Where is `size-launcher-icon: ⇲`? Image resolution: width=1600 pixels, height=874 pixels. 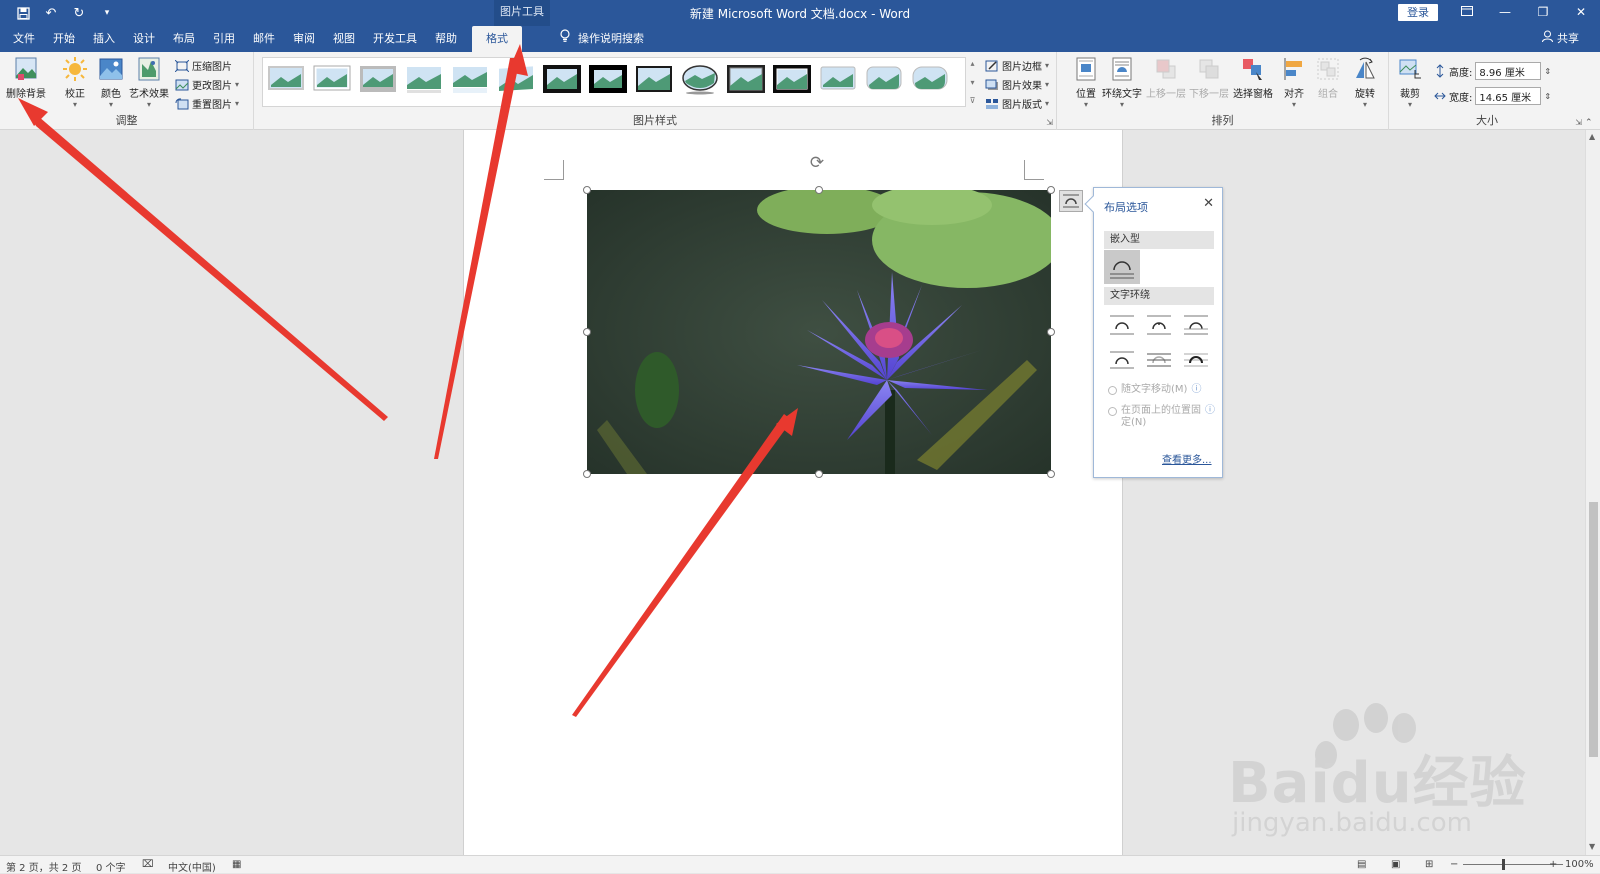
size-launcher-icon: ⇲ is located at coordinates (1578, 122).